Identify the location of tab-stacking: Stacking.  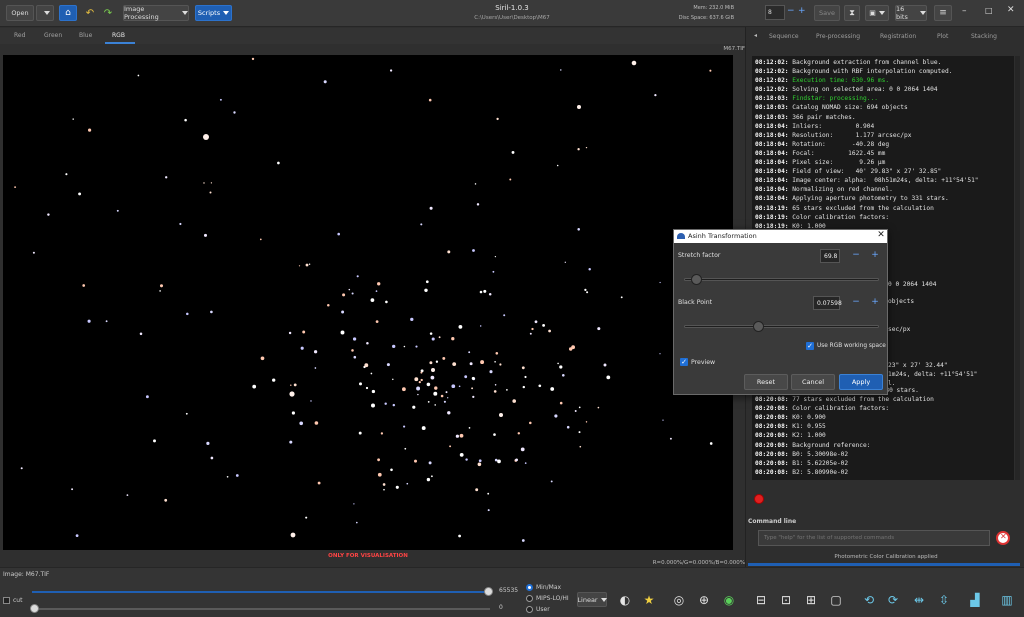
(984, 36).